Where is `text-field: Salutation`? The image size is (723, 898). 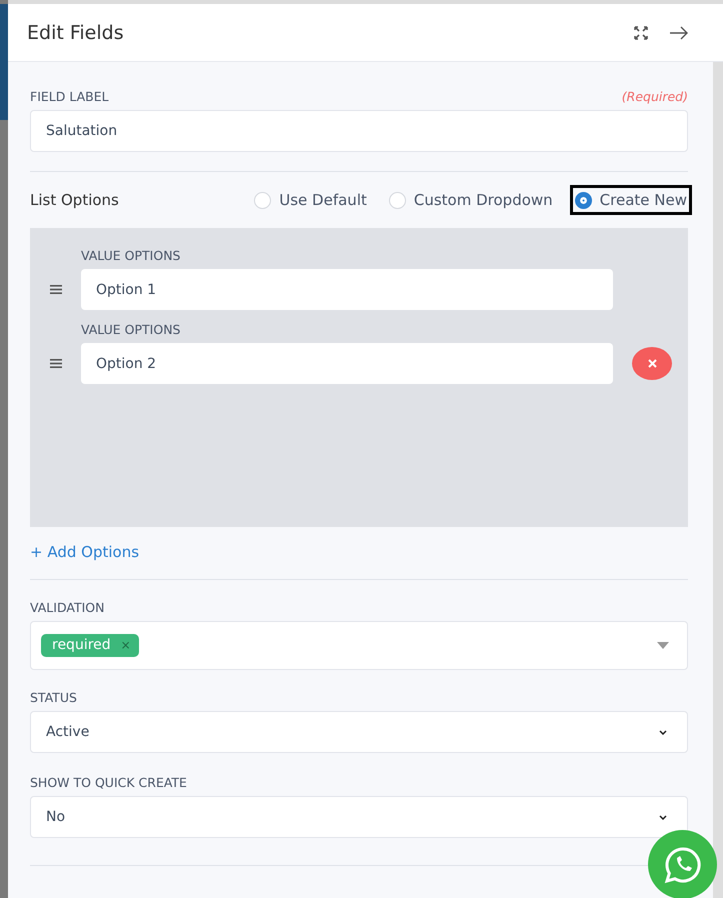
text-field: Salutation is located at coordinates (359, 131).